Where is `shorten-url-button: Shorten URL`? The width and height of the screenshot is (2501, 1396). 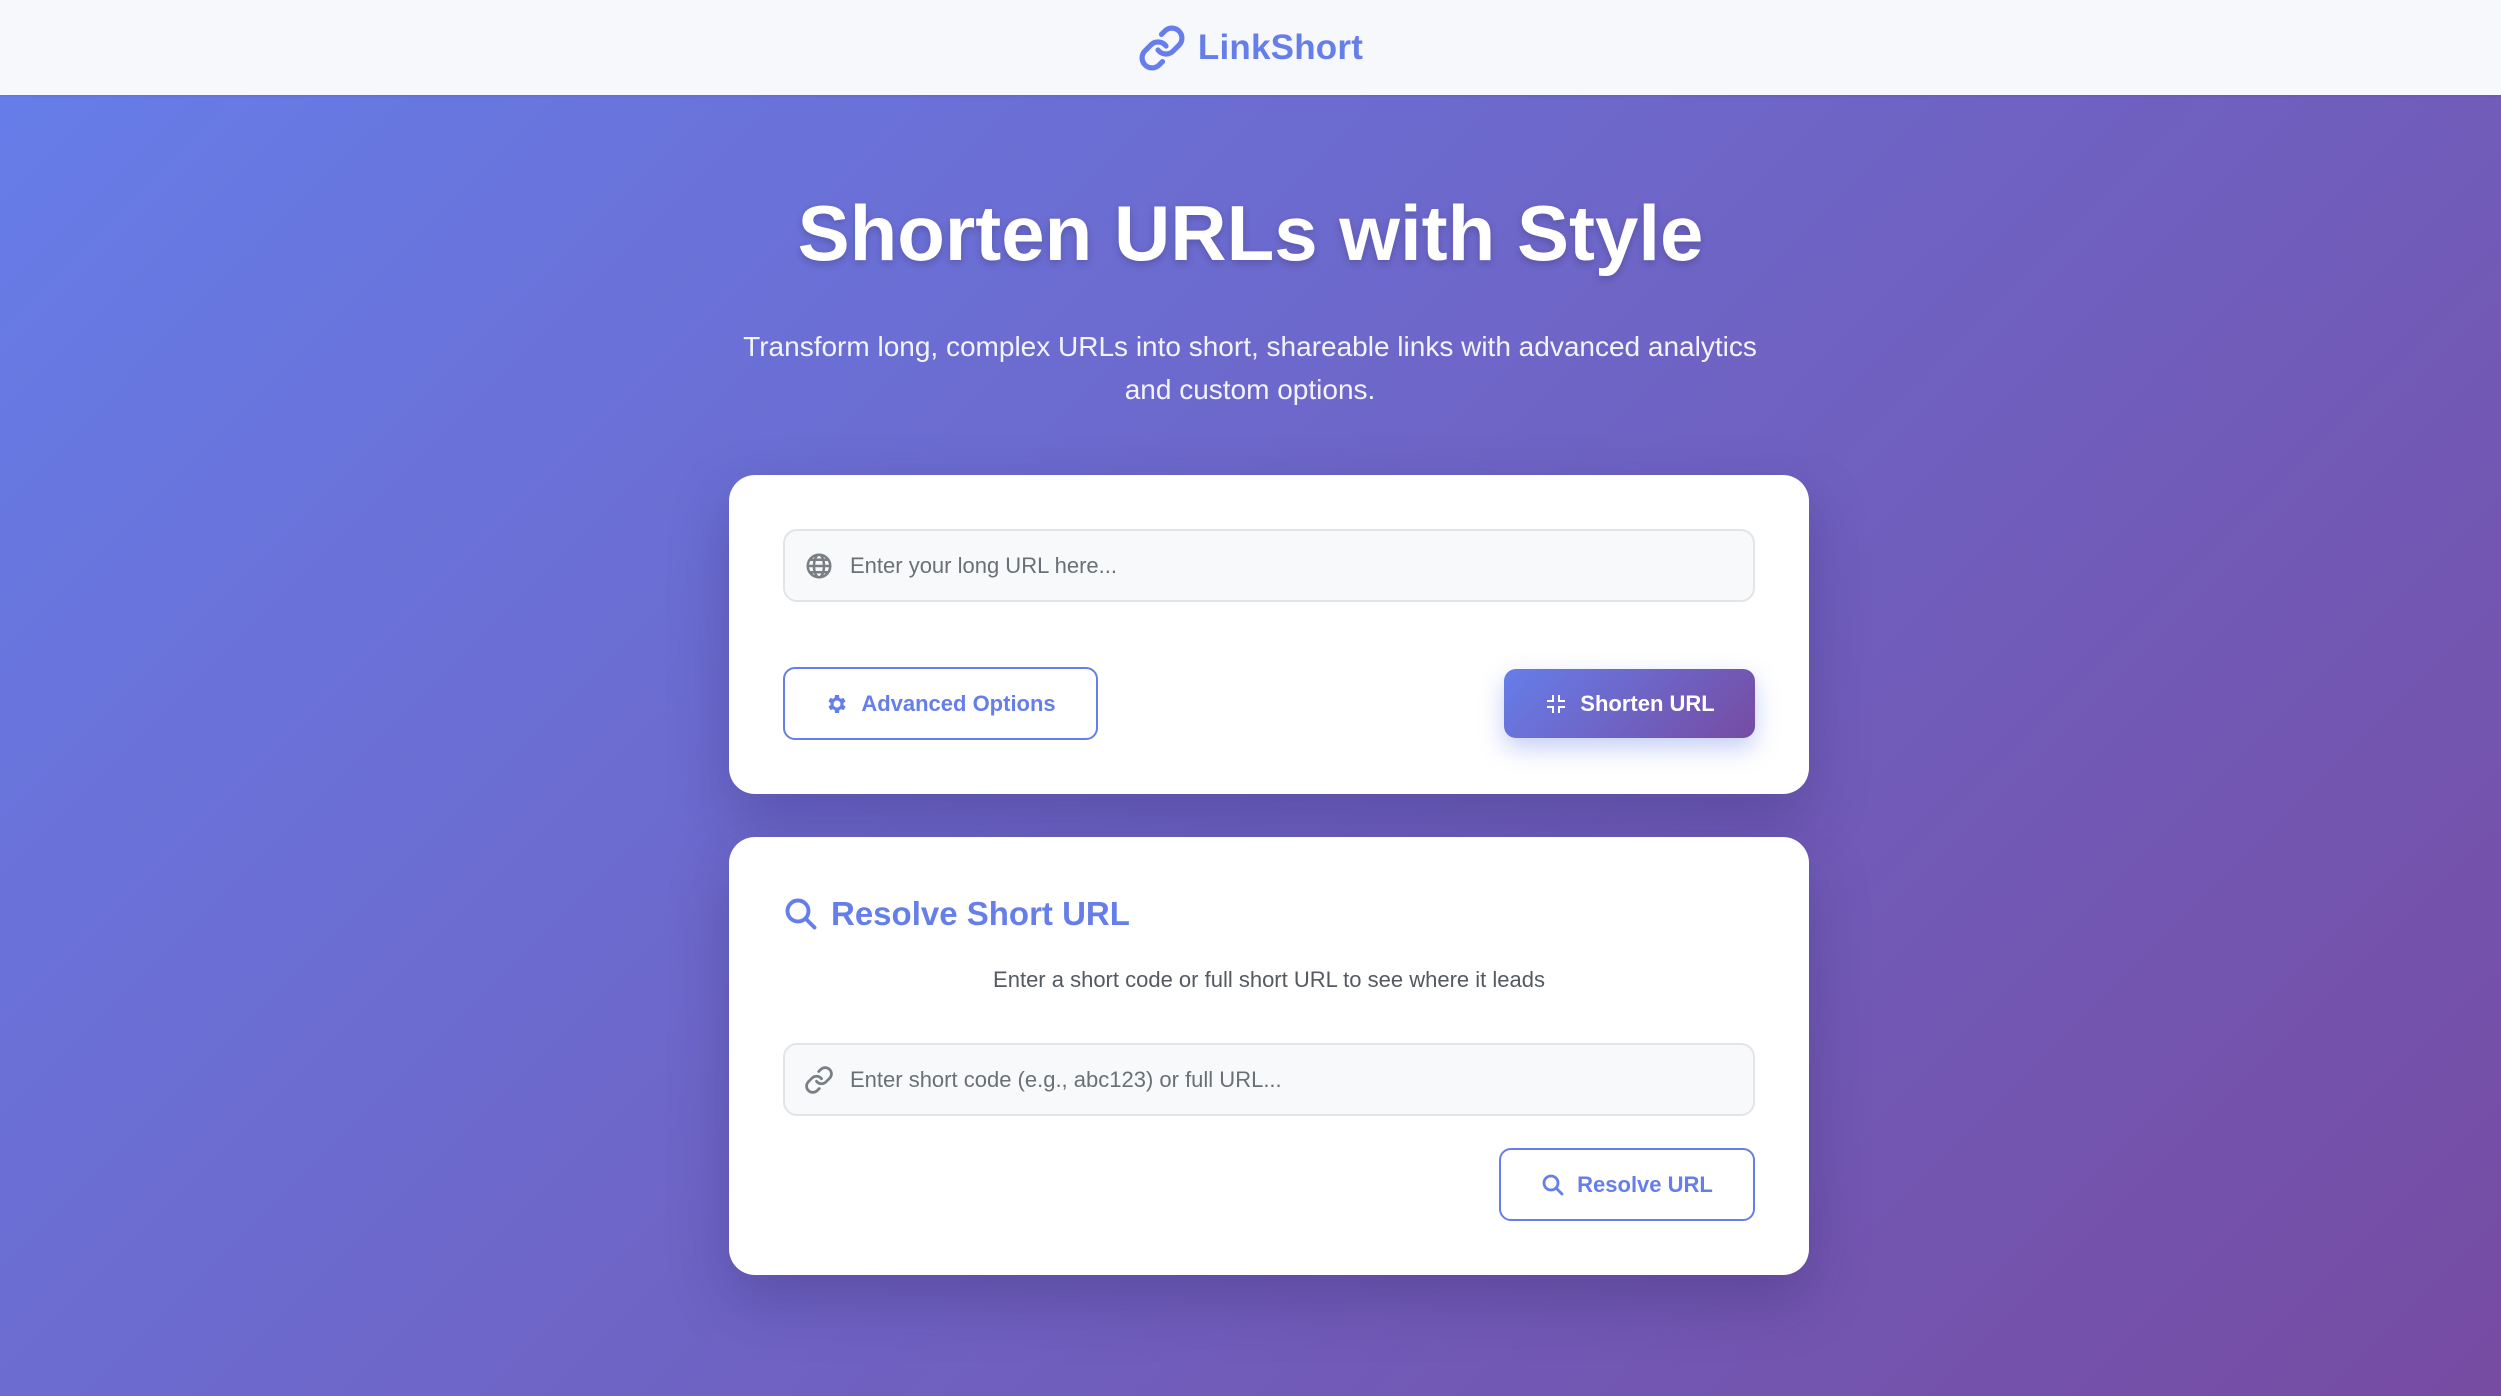
shorten-url-button: Shorten URL is located at coordinates (1629, 703).